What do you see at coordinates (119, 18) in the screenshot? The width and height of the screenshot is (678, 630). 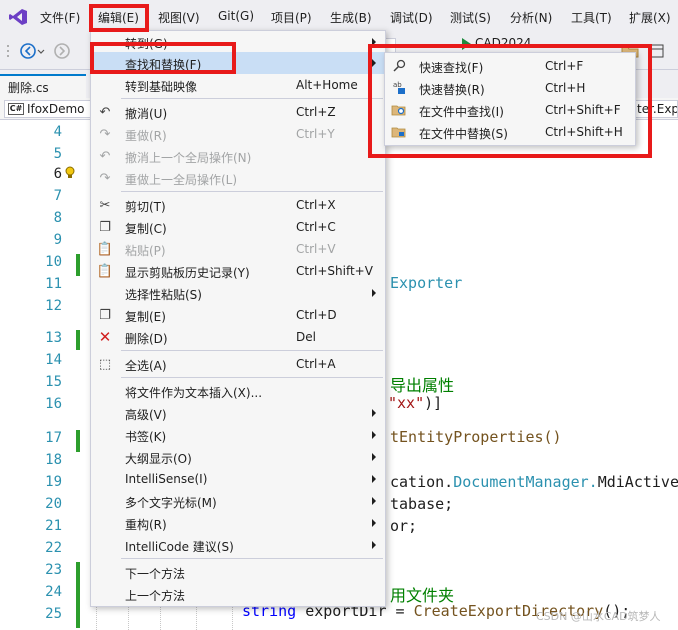 I see `annotation-box-edit-menu` at bounding box center [119, 18].